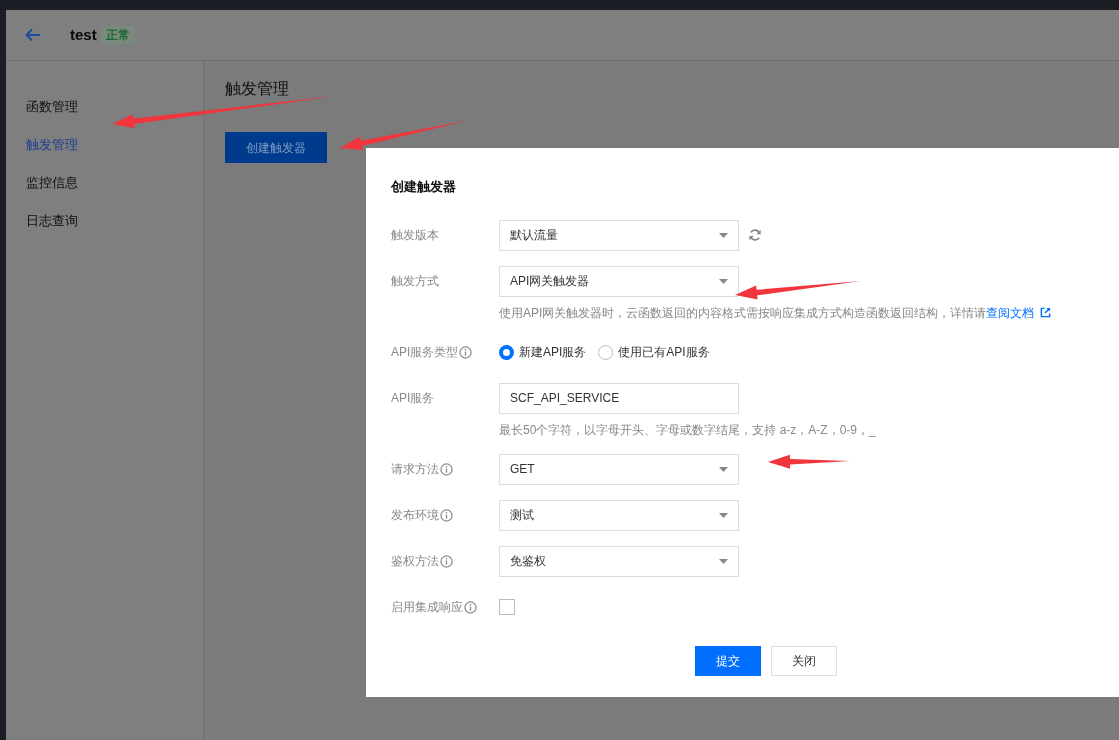 The width and height of the screenshot is (1119, 740). I want to click on radio-option: 使用已有API服务, so click(654, 352).